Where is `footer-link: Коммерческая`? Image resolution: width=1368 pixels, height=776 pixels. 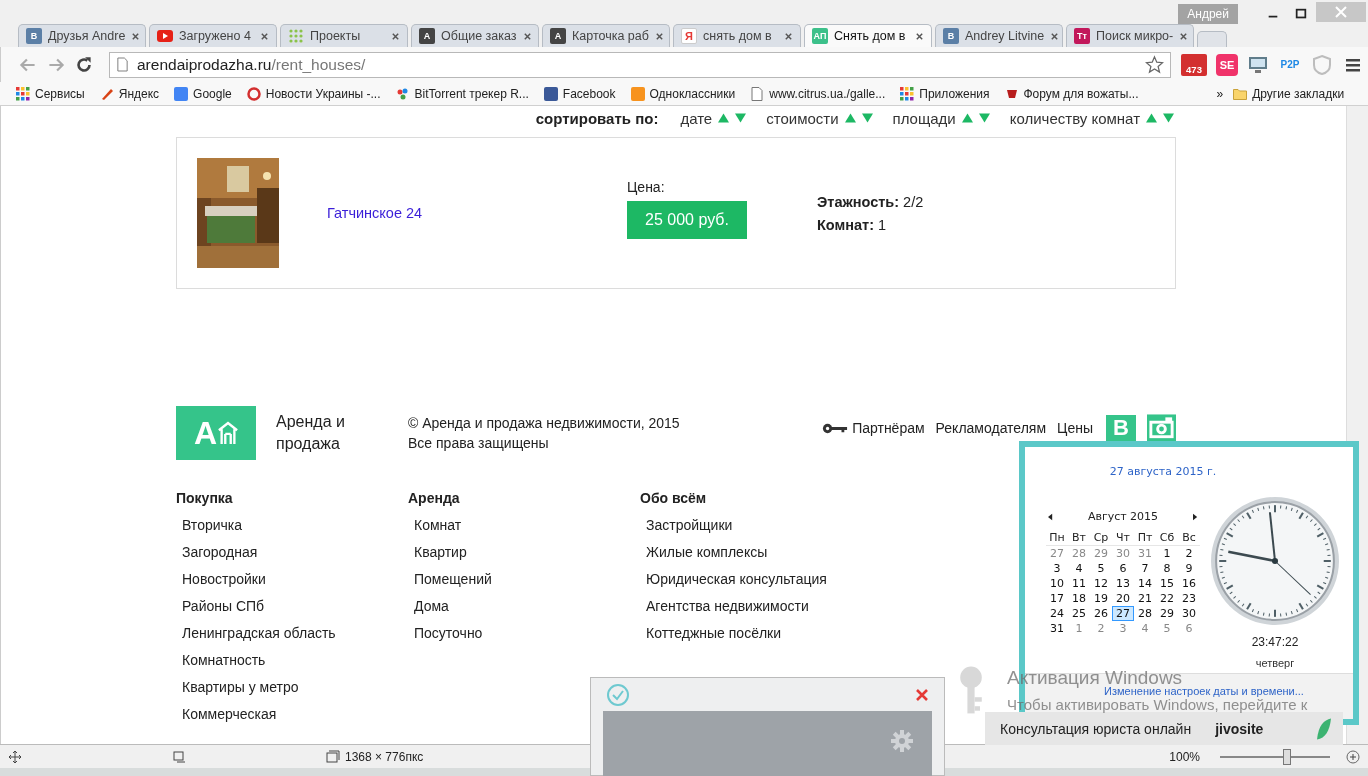
footer-link: Коммерческая is located at coordinates (295, 714).